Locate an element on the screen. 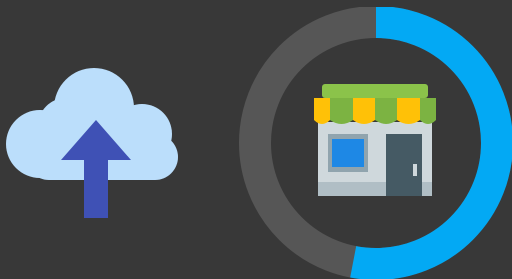 The width and height of the screenshot is (512, 279). store-awning is located at coordinates (375, 111).